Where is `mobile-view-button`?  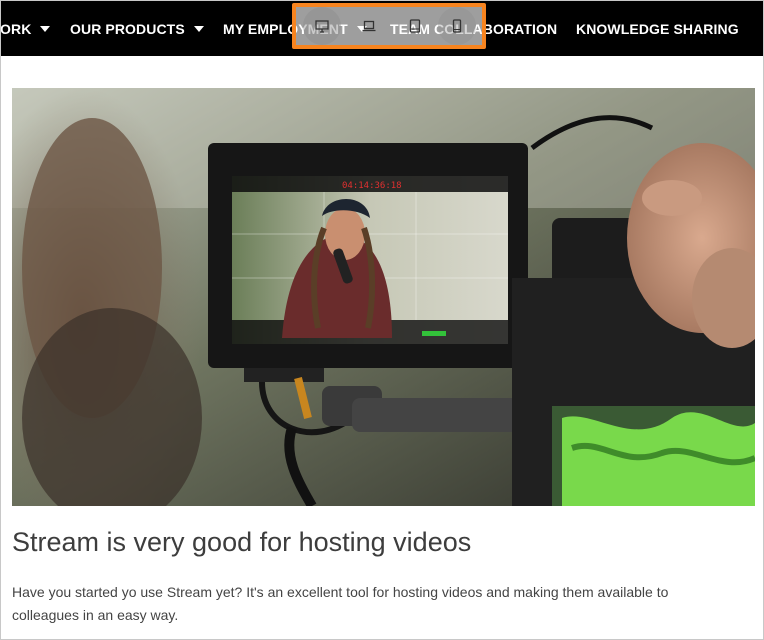
mobile-view-button is located at coordinates (457, 26).